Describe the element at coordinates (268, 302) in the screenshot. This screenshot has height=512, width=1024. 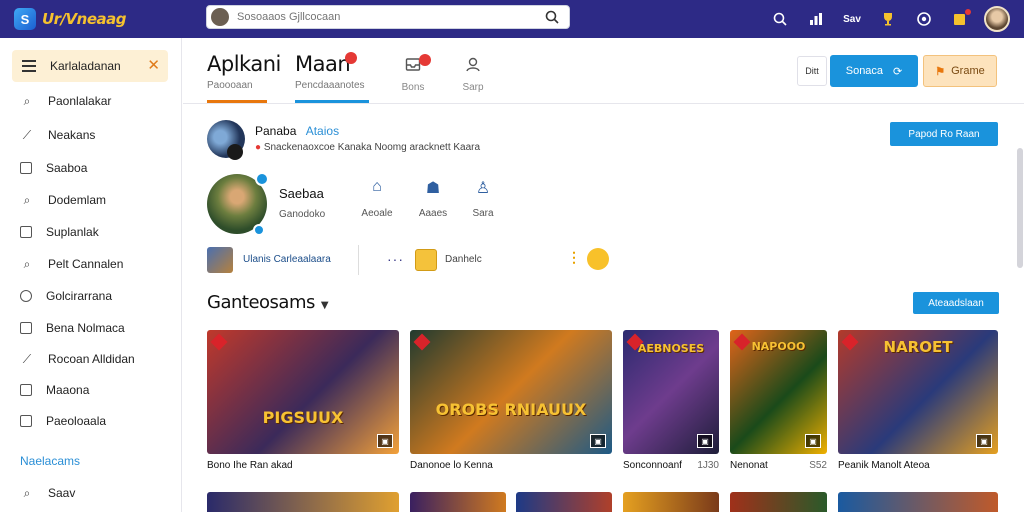
I see `section-title: Ganteosams ▼` at that location.